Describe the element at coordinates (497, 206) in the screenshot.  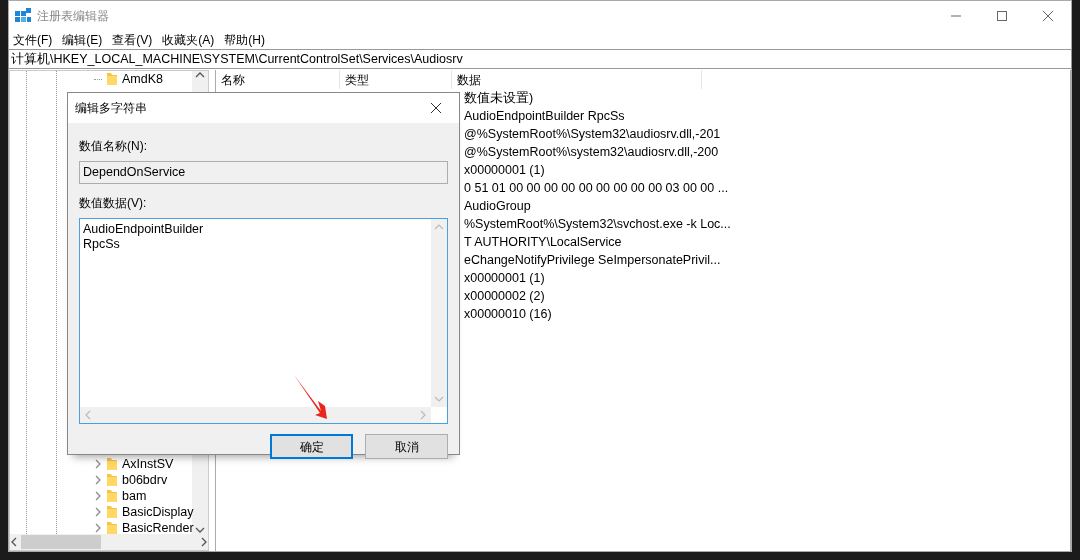
I see `table-cell-text: AudioGroup` at that location.